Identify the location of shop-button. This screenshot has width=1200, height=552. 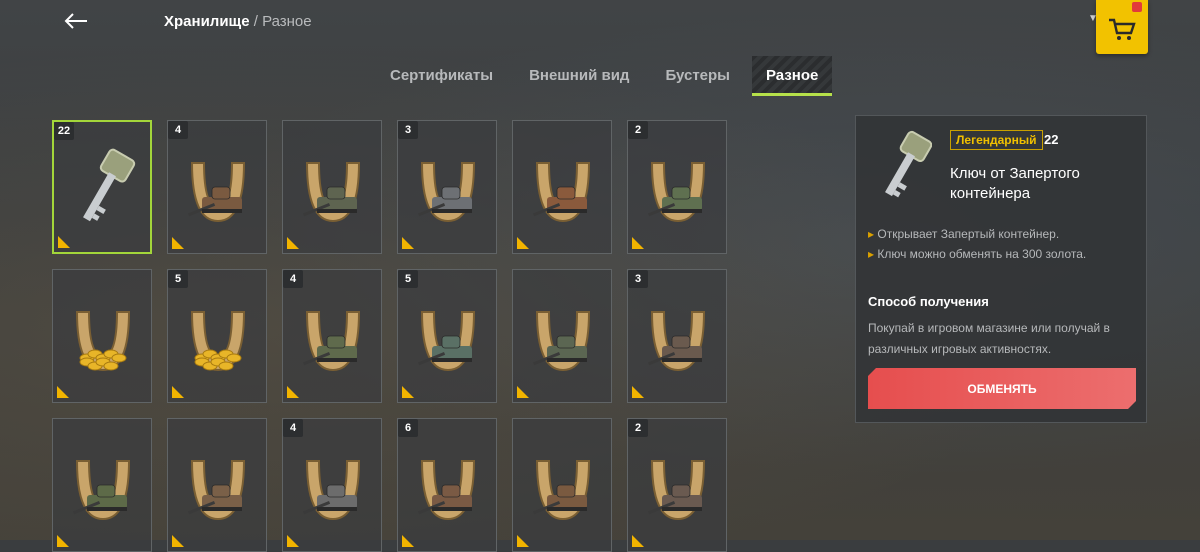
(1122, 27).